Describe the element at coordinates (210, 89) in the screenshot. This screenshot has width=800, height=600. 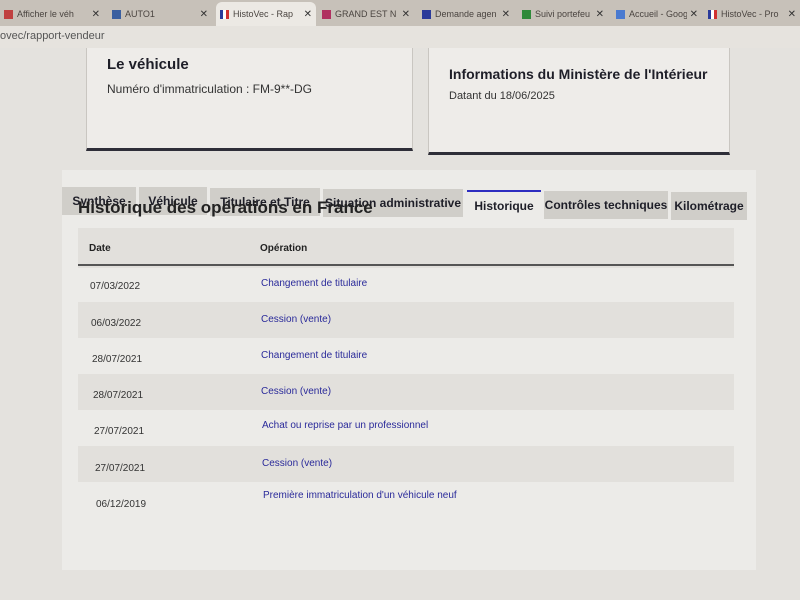
I see `registration-number: Numéro d'immatriculation : FM-9**-DG` at that location.